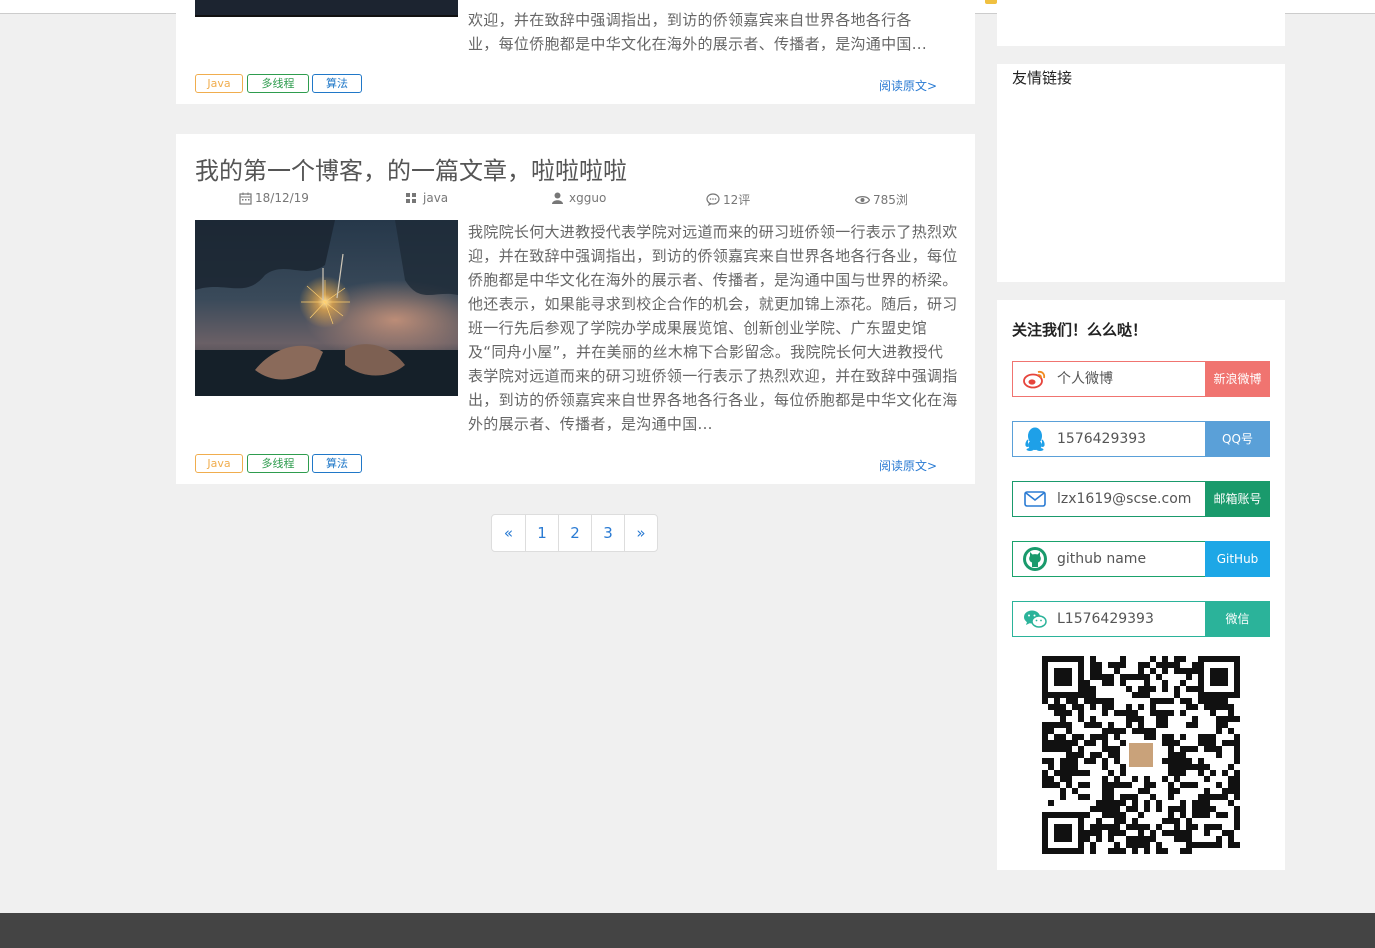 This screenshot has height=948, width=1375. I want to click on sidebar-card-top, so click(1141, 23).